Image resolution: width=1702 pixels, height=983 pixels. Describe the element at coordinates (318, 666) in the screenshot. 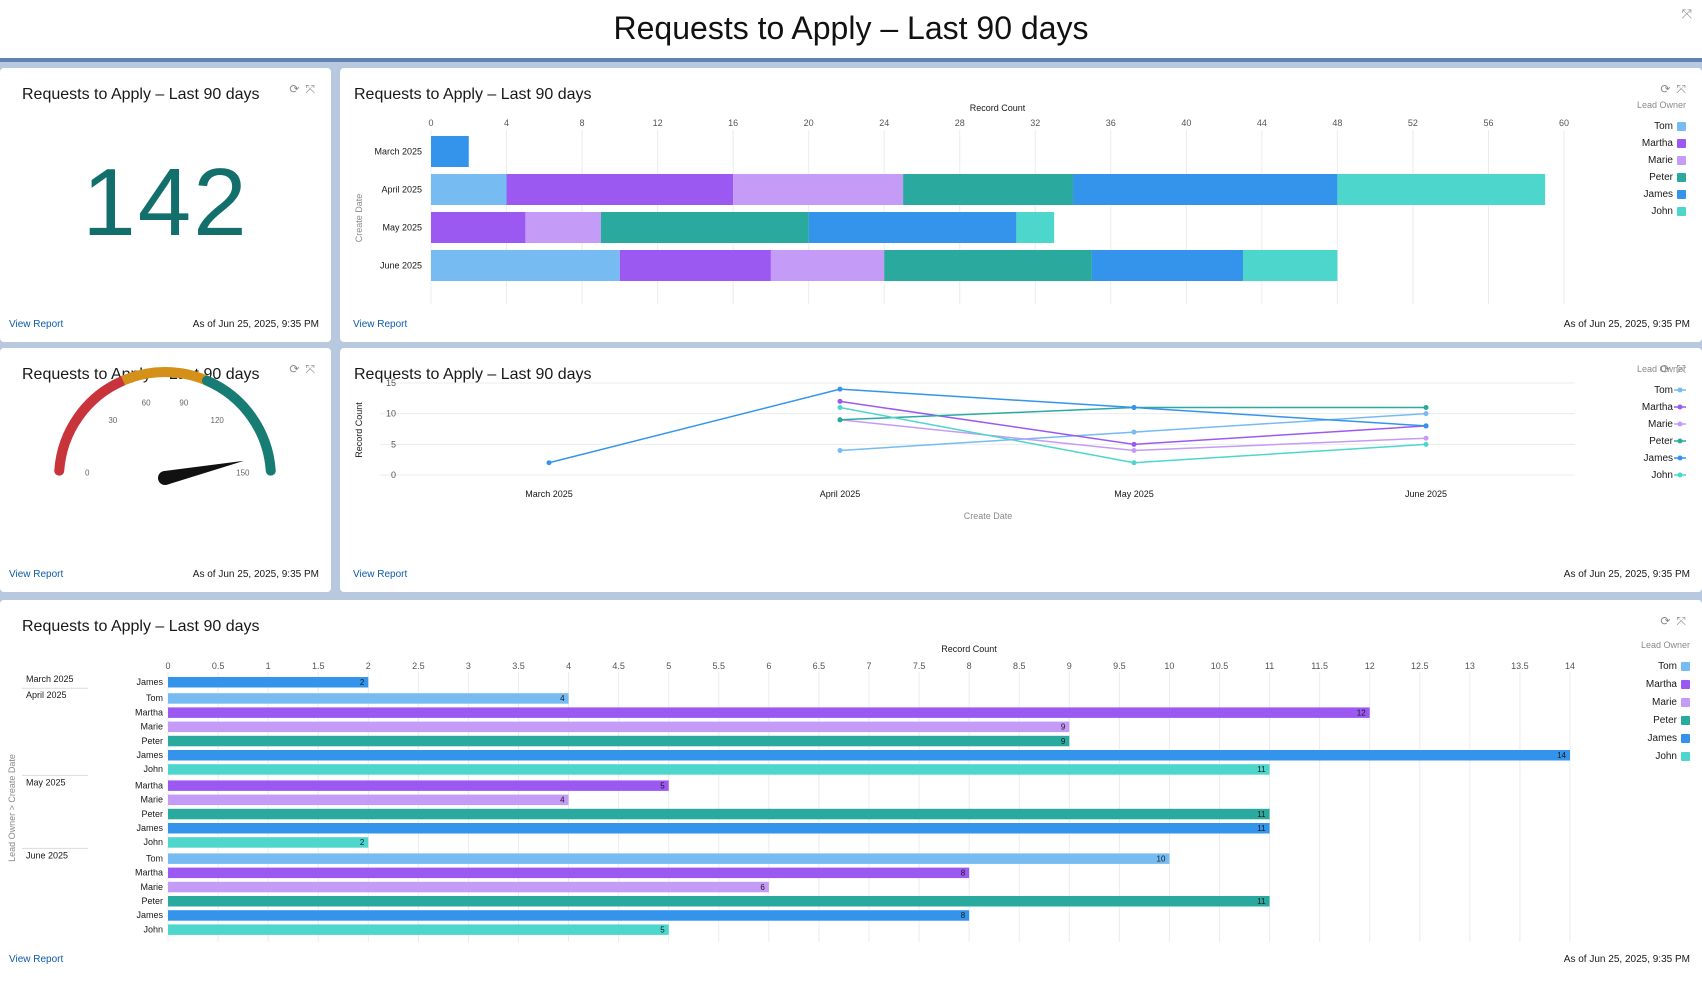

I see `x-tick-label: 1.5` at that location.